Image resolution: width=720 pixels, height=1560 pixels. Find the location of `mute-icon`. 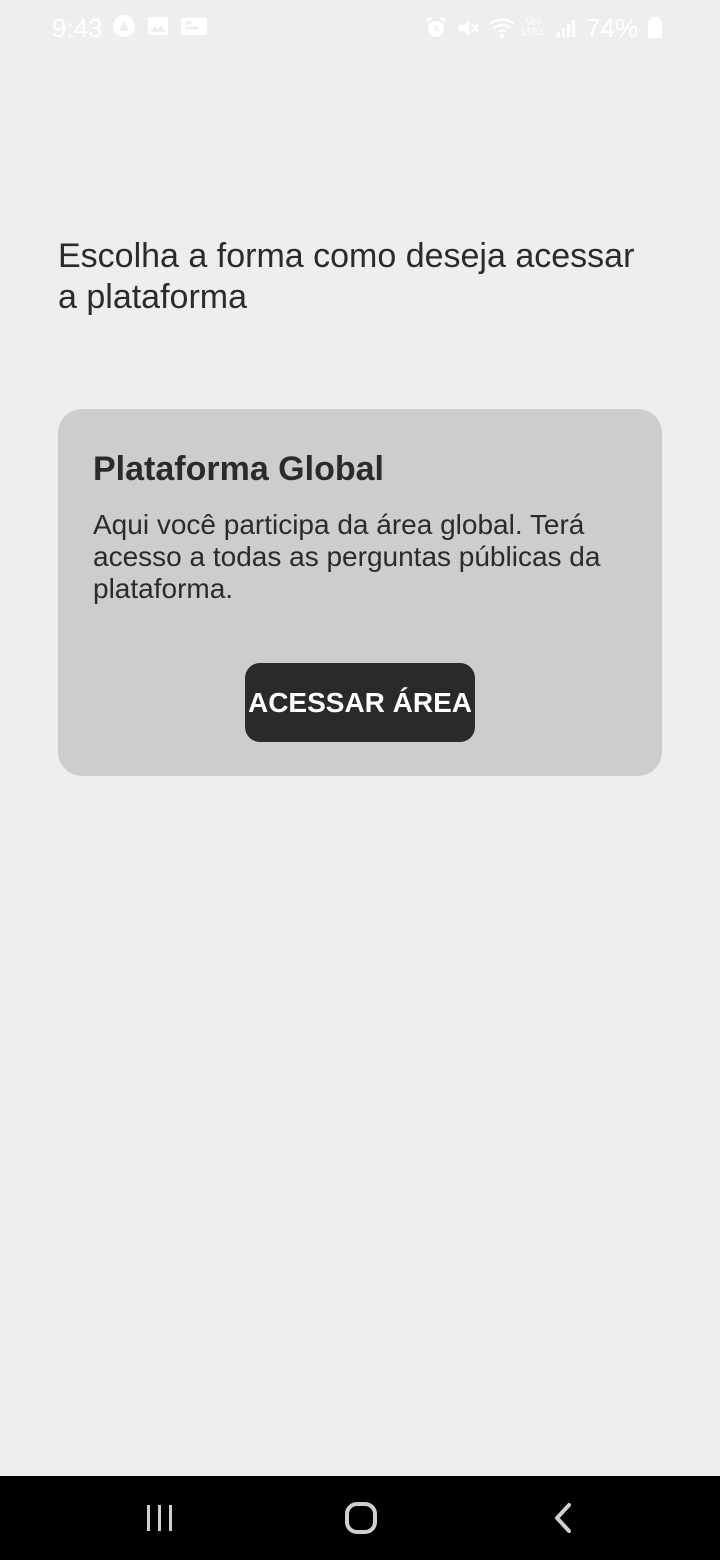

mute-icon is located at coordinates (468, 28).